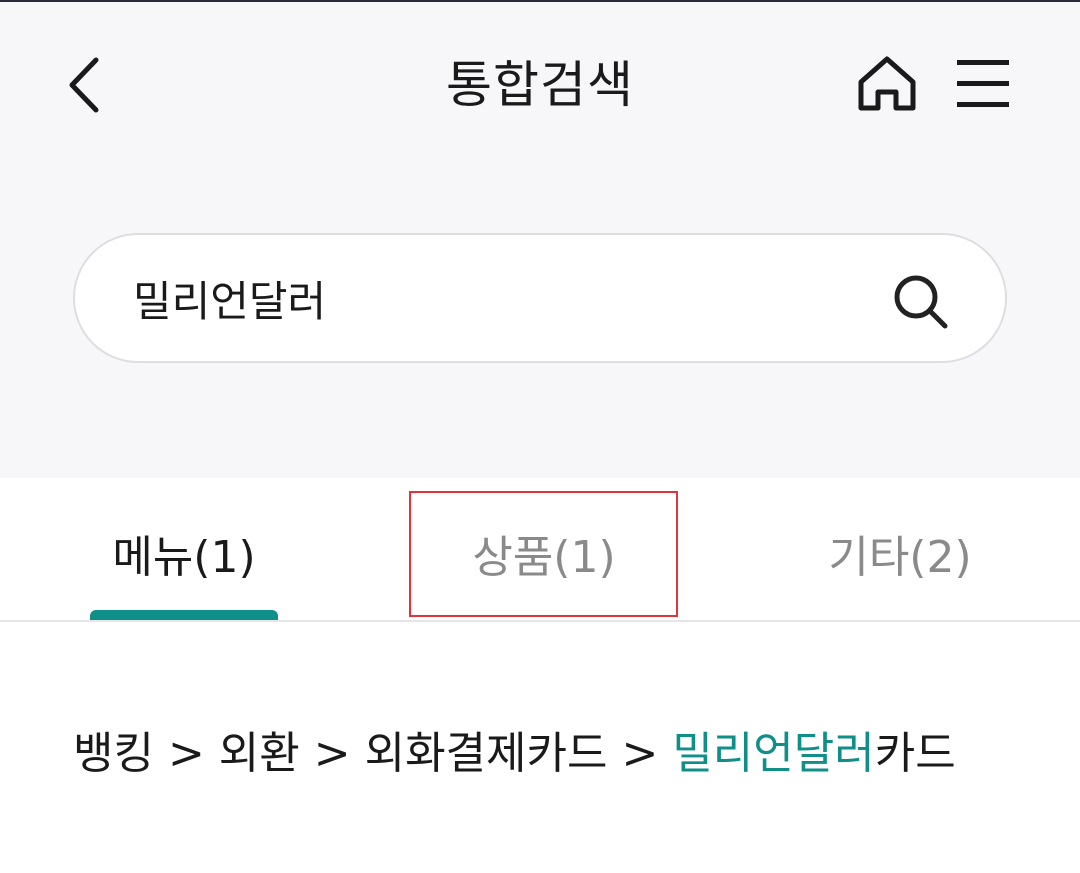 This screenshot has width=1080, height=873. Describe the element at coordinates (540, 85) in the screenshot. I see `page-title: 통합검색` at that location.